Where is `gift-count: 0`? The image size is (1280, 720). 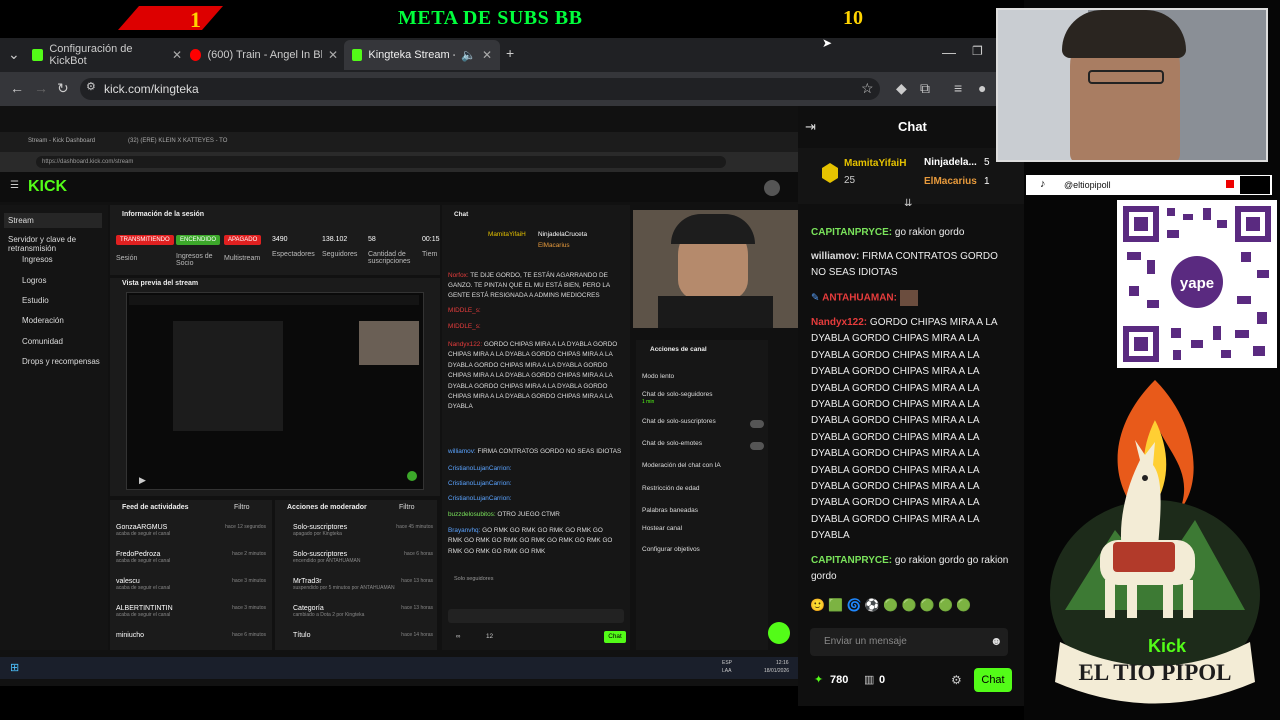
gift-count: 0 is located at coordinates (882, 680).